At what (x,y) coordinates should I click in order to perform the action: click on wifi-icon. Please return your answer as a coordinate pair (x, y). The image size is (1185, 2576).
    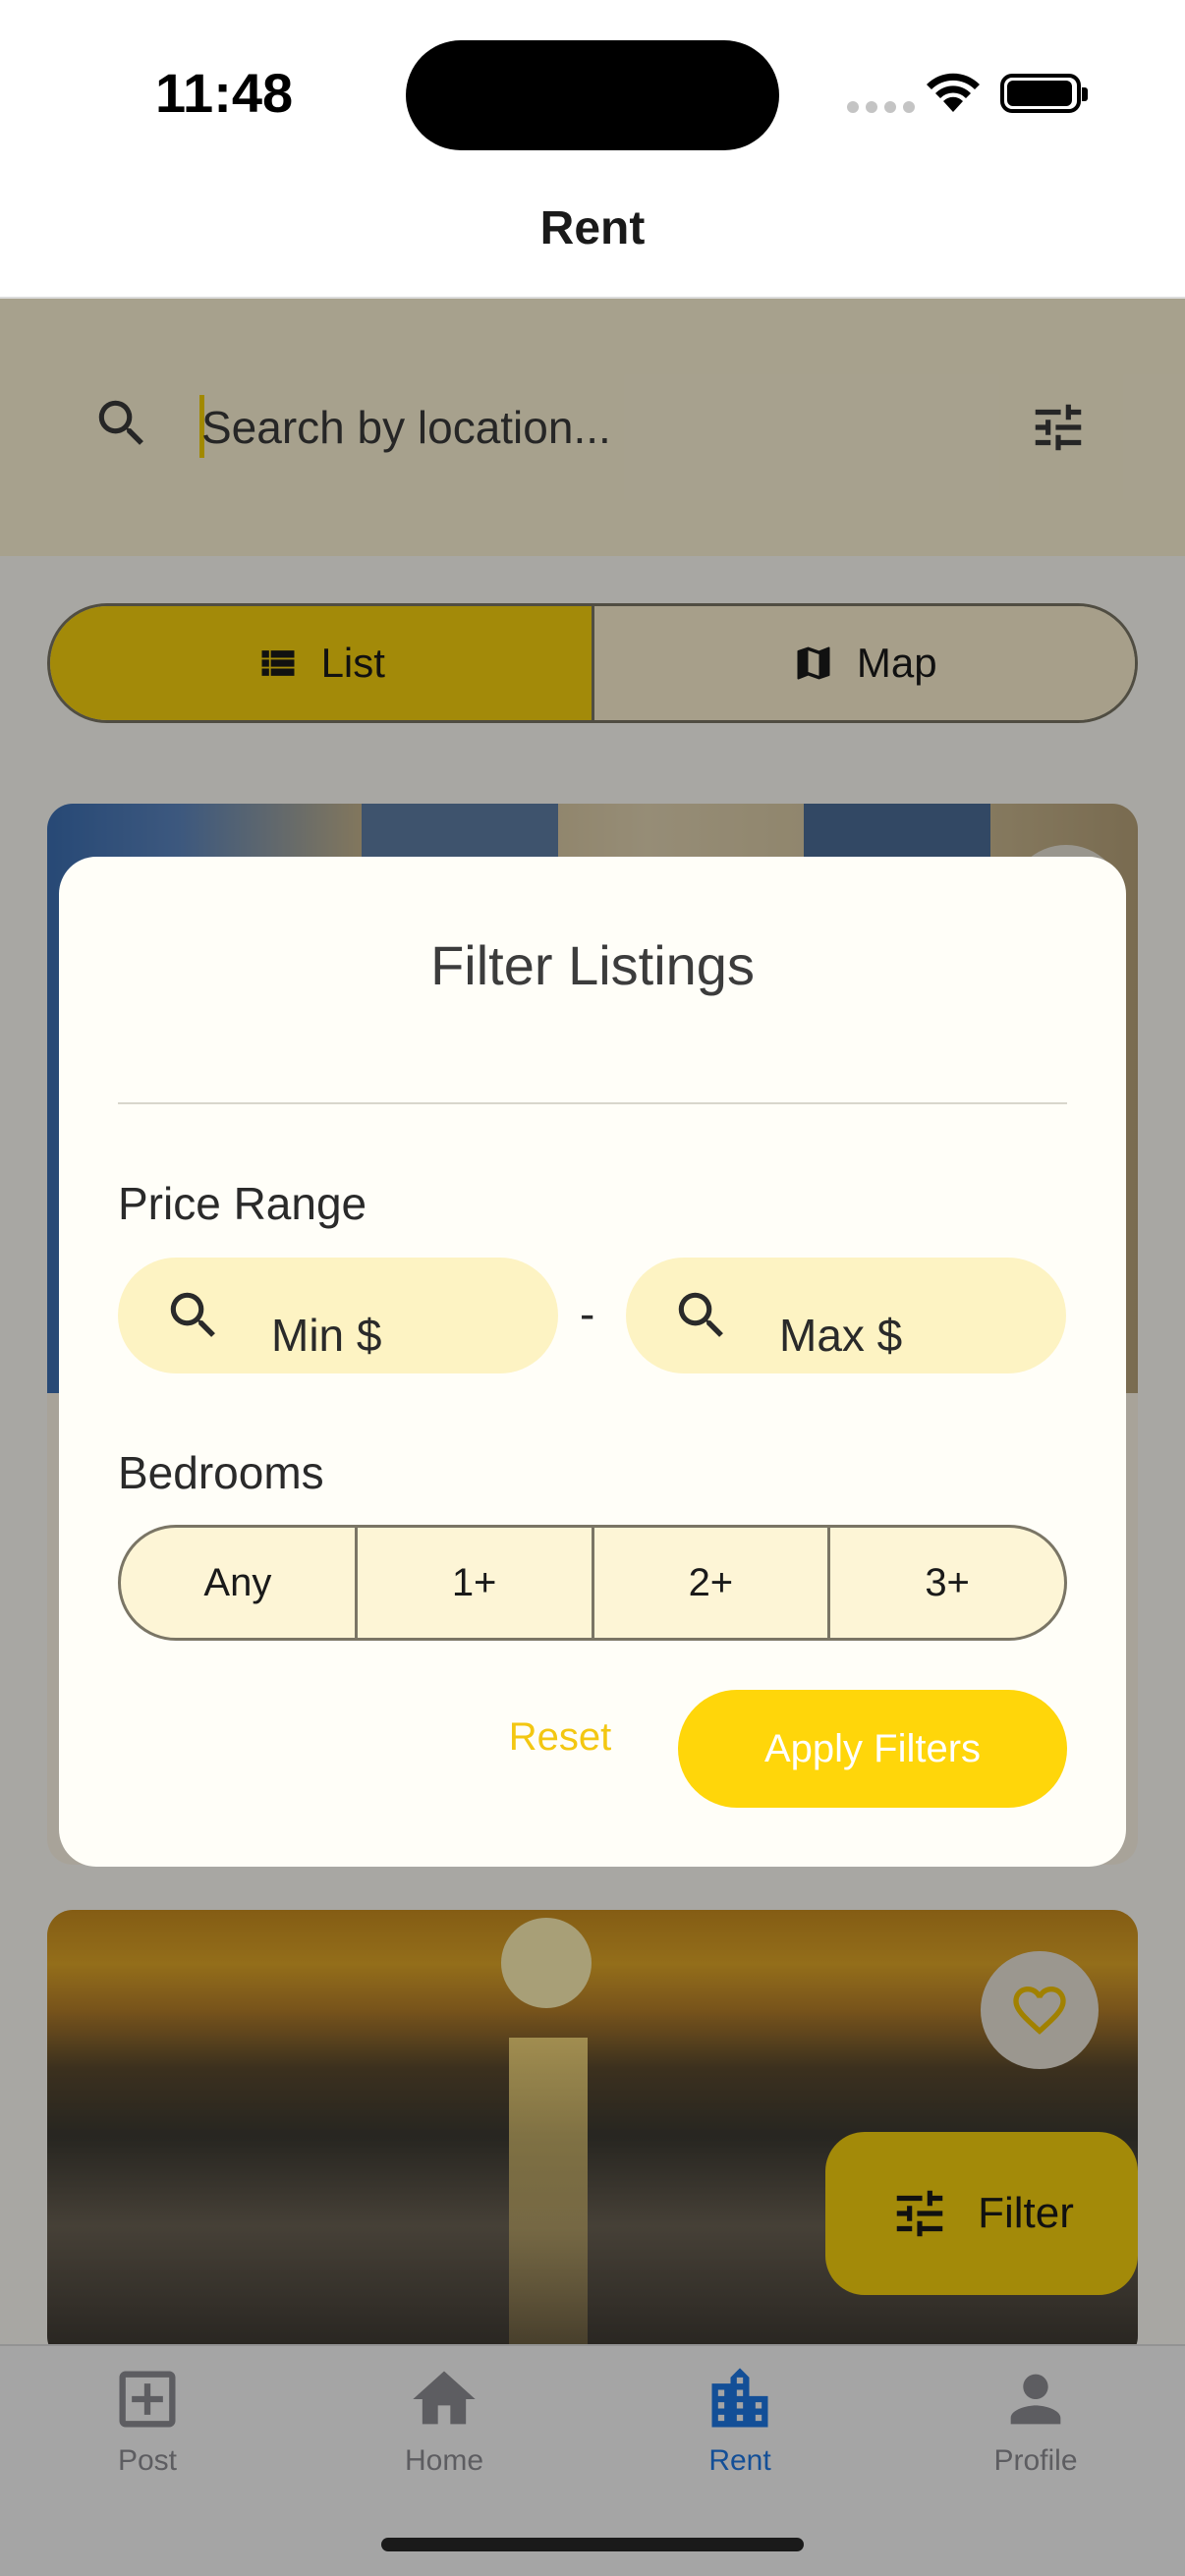
    Looking at the image, I should click on (954, 92).